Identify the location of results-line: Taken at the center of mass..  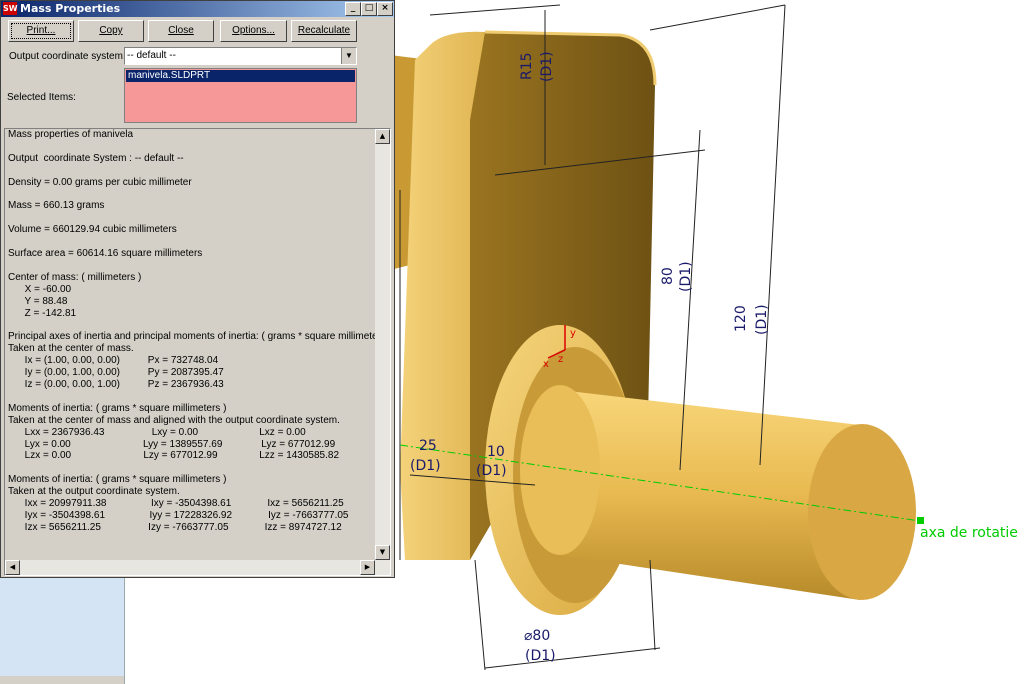
(71, 349).